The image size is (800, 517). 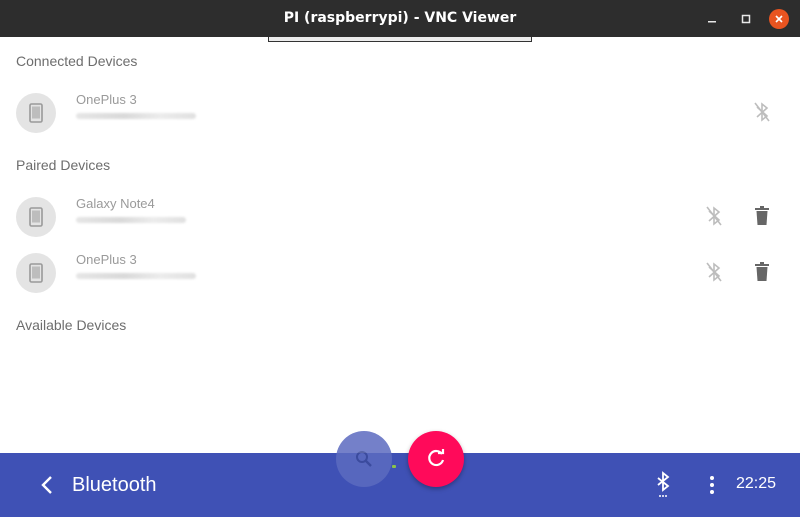 I want to click on search-icon, so click(x=364, y=459).